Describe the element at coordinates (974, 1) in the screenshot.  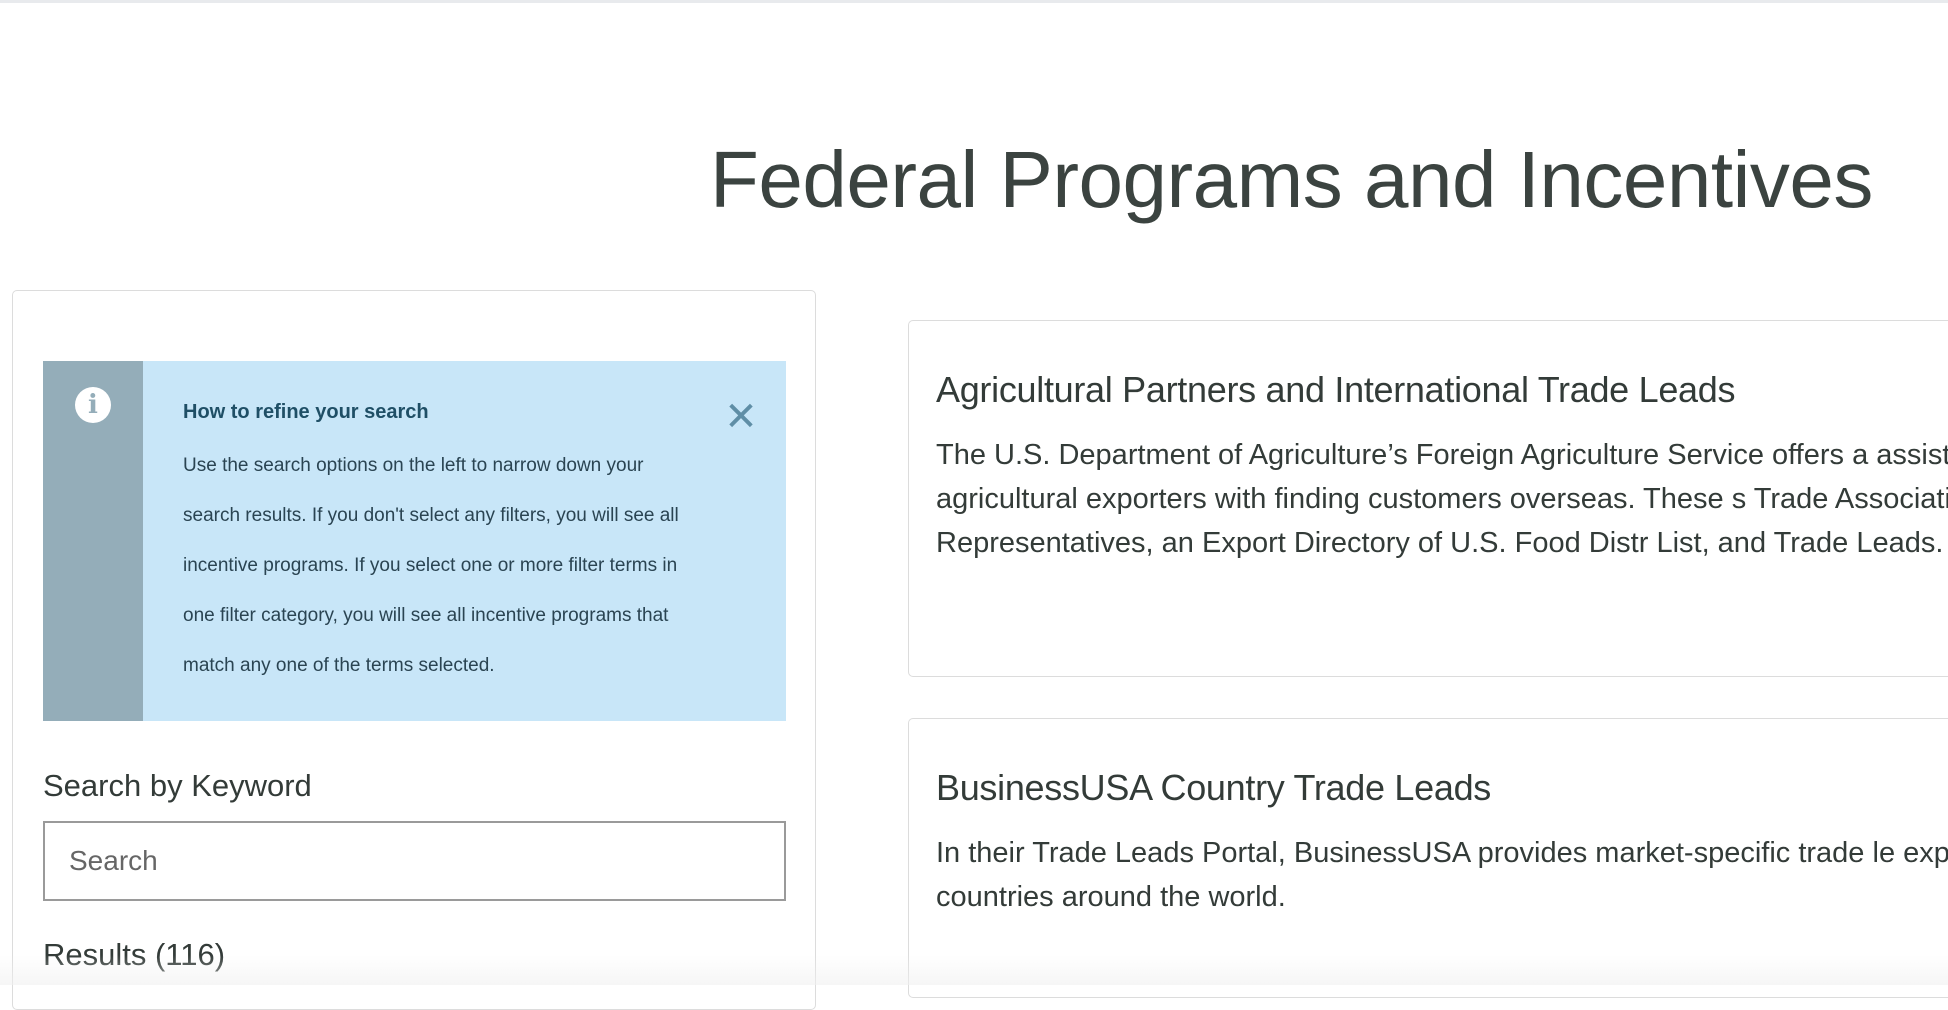
I see `top-divider` at that location.